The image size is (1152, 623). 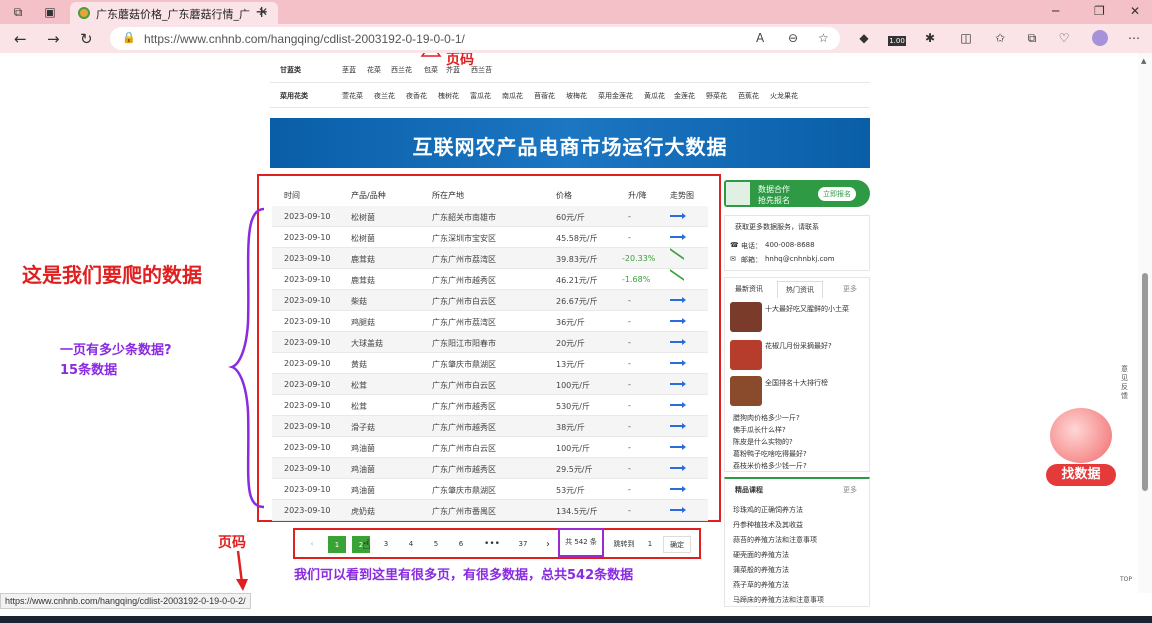 What do you see at coordinates (1032, 38) in the screenshot?
I see `collections-icon: ⧉` at bounding box center [1032, 38].